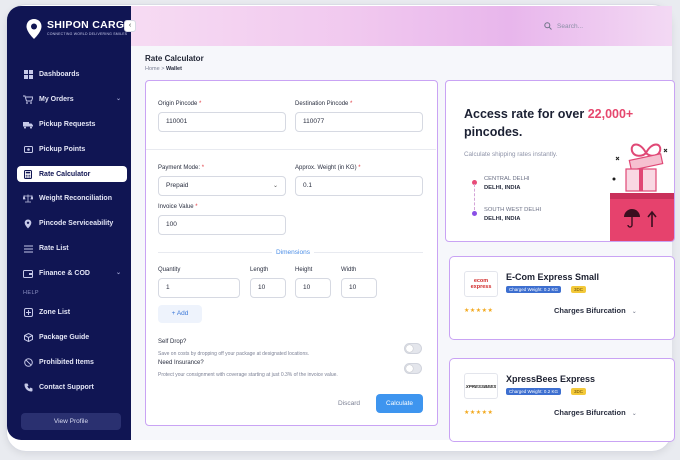  What do you see at coordinates (222, 186) in the screenshot?
I see `payment-mode-select: Prepaid ⌄` at bounding box center [222, 186].